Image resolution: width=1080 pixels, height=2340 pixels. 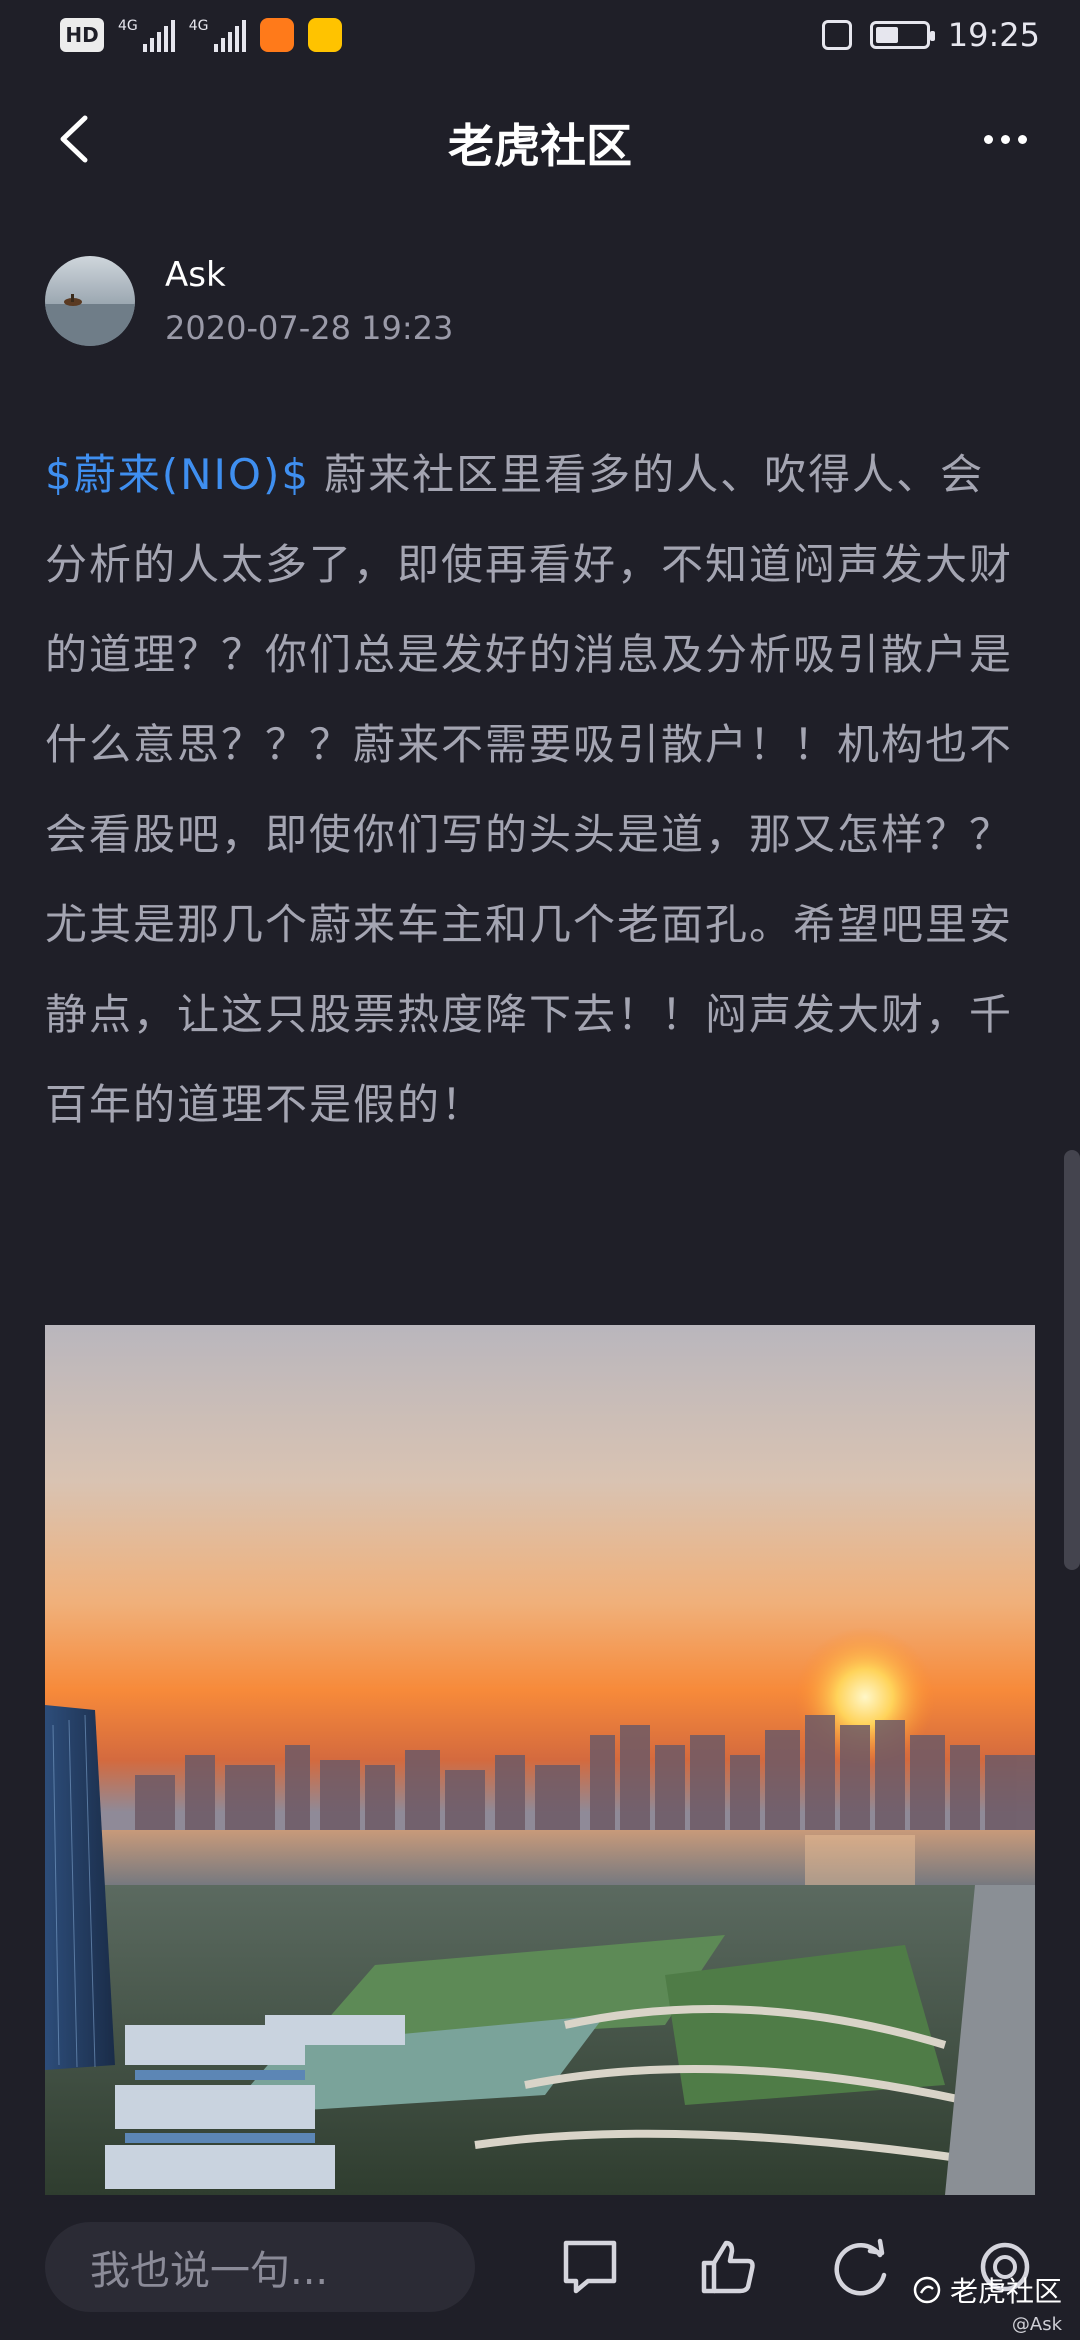 I want to click on signal-1-icon: 4G, so click(x=146, y=35).